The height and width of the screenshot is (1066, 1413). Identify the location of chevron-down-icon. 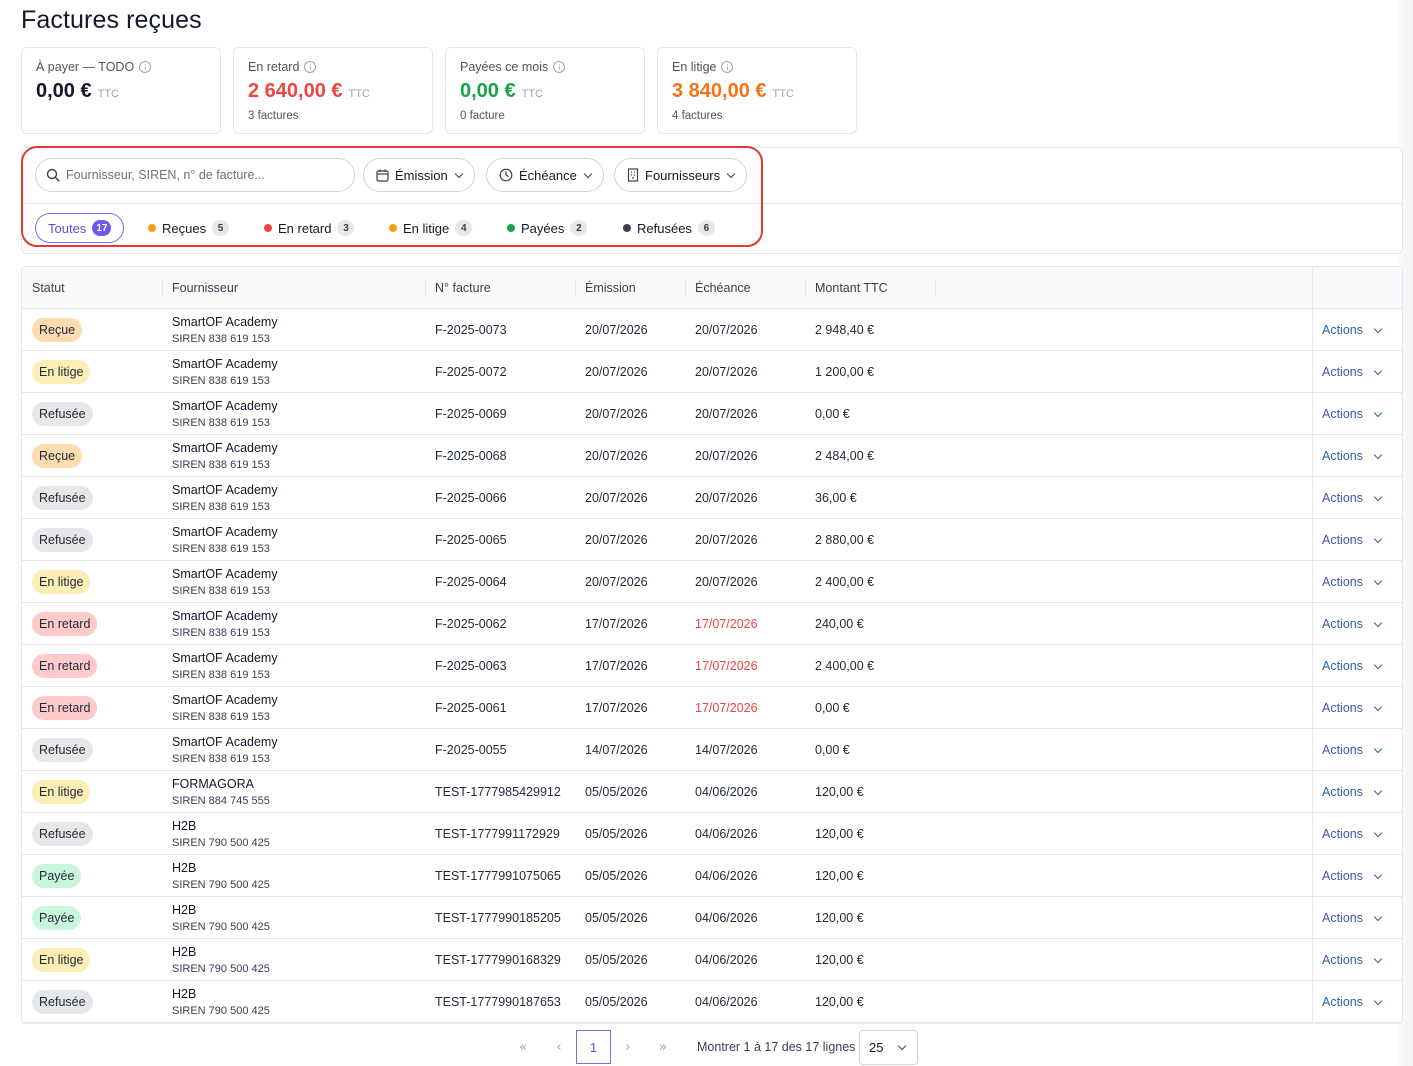
(1378, 1000).